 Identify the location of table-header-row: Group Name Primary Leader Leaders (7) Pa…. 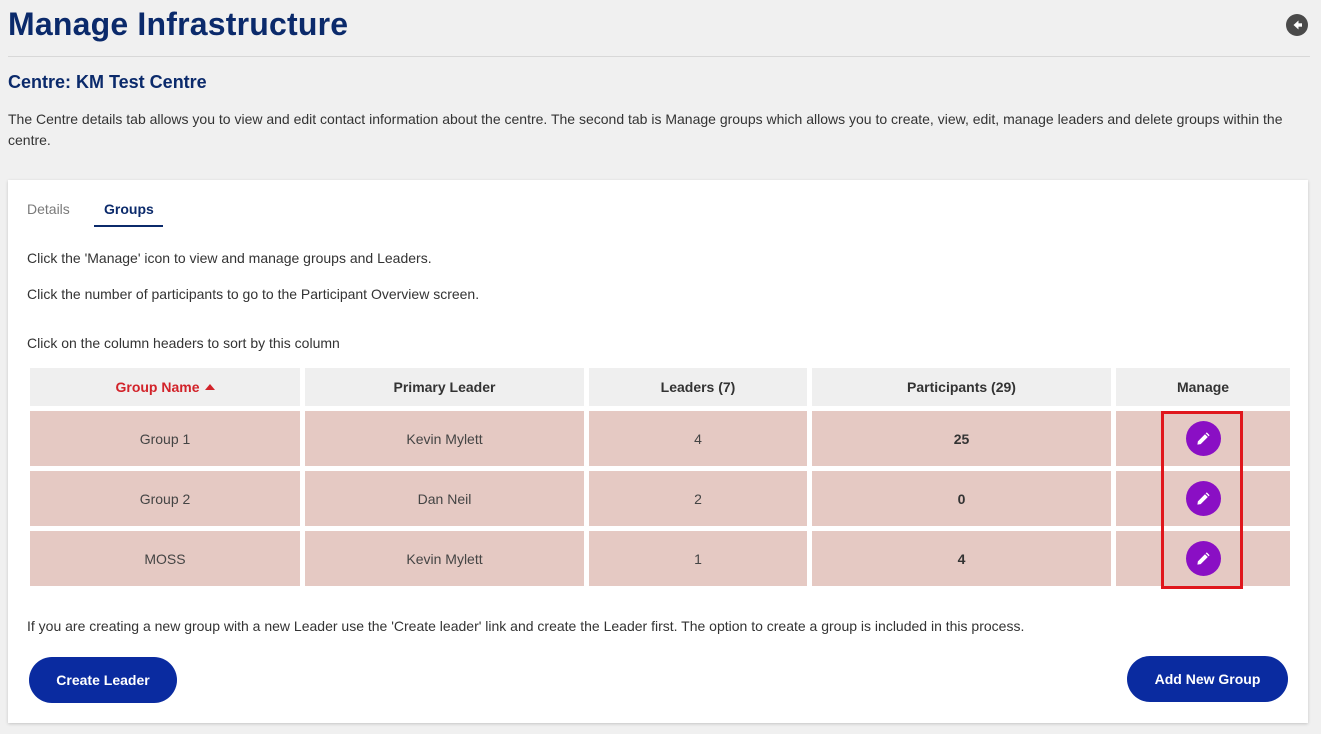
(660, 387).